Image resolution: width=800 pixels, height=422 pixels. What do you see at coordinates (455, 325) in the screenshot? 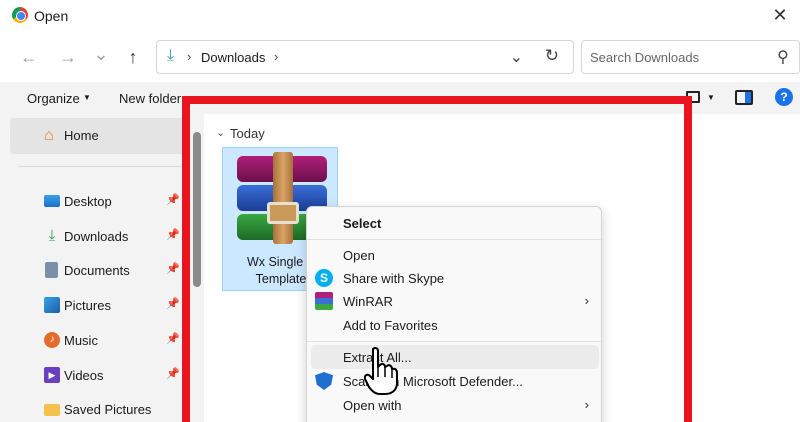
I see `menu-item-add-favorites: Add to Favorites` at bounding box center [455, 325].